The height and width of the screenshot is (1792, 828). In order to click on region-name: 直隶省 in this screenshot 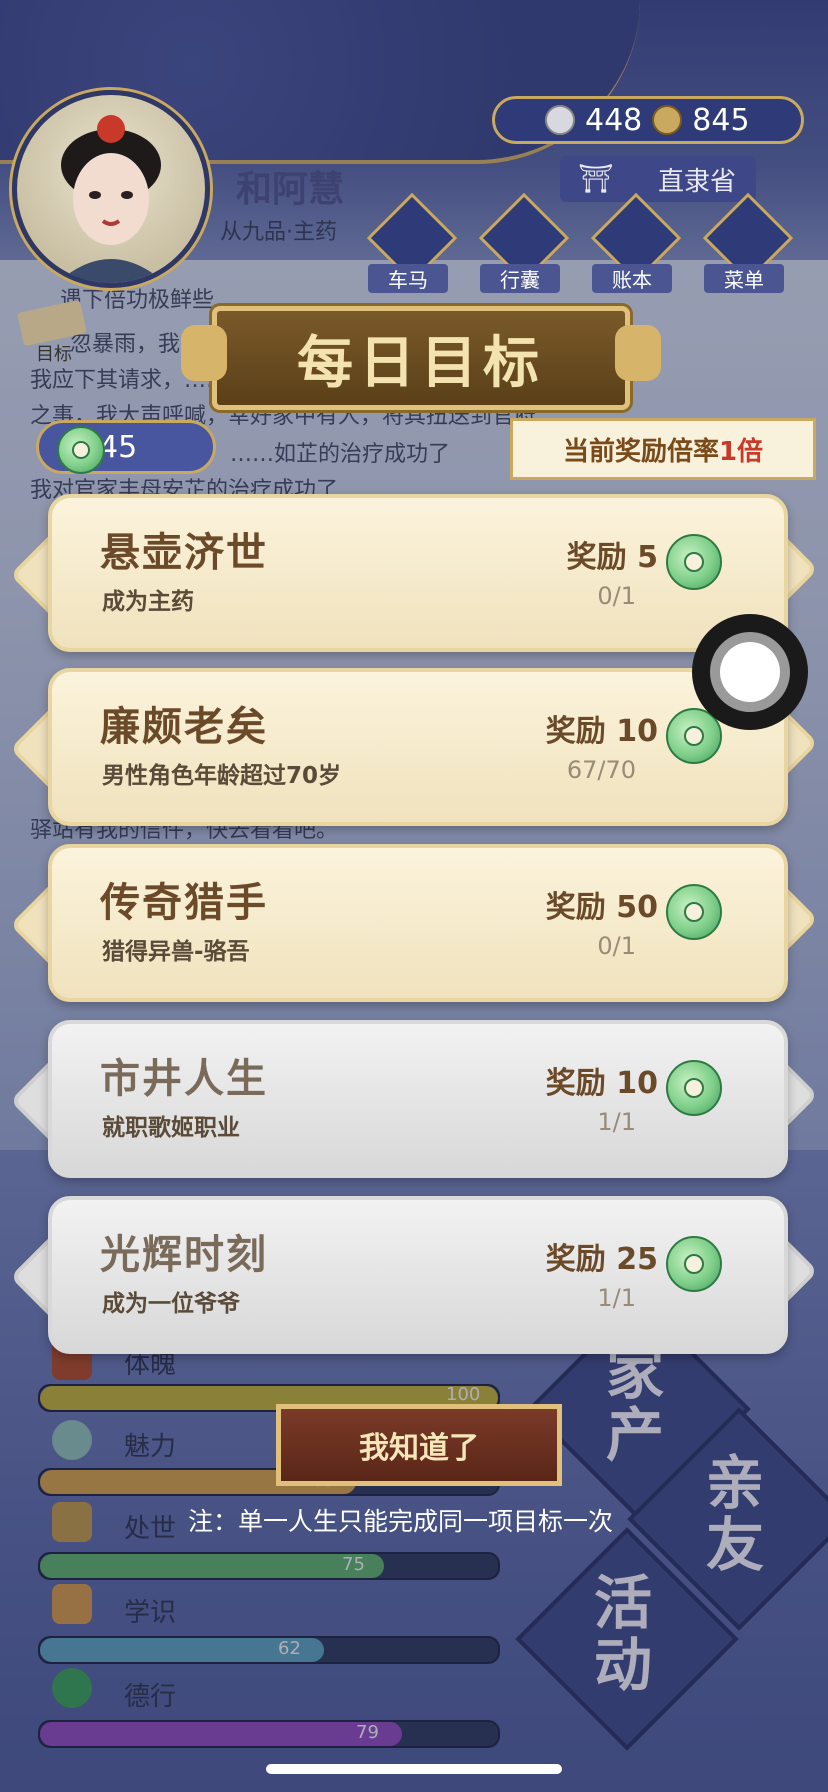, I will do `click(696, 181)`.